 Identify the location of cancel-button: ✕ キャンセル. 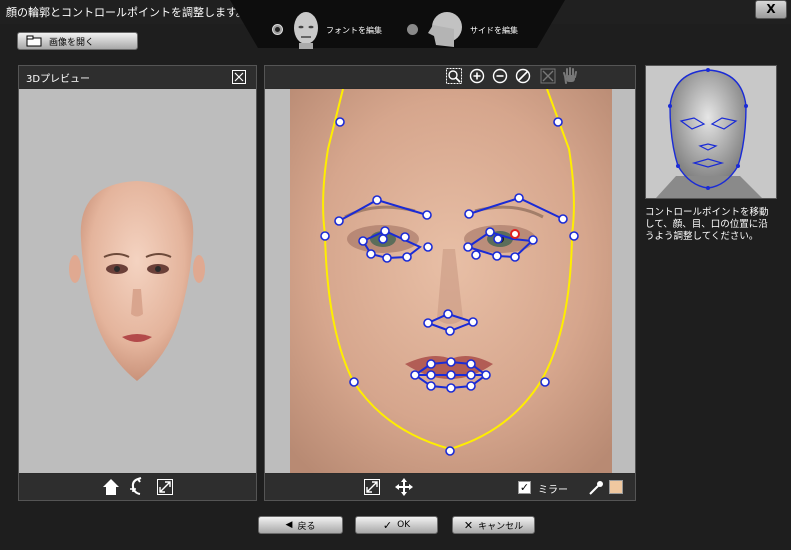
(493, 525).